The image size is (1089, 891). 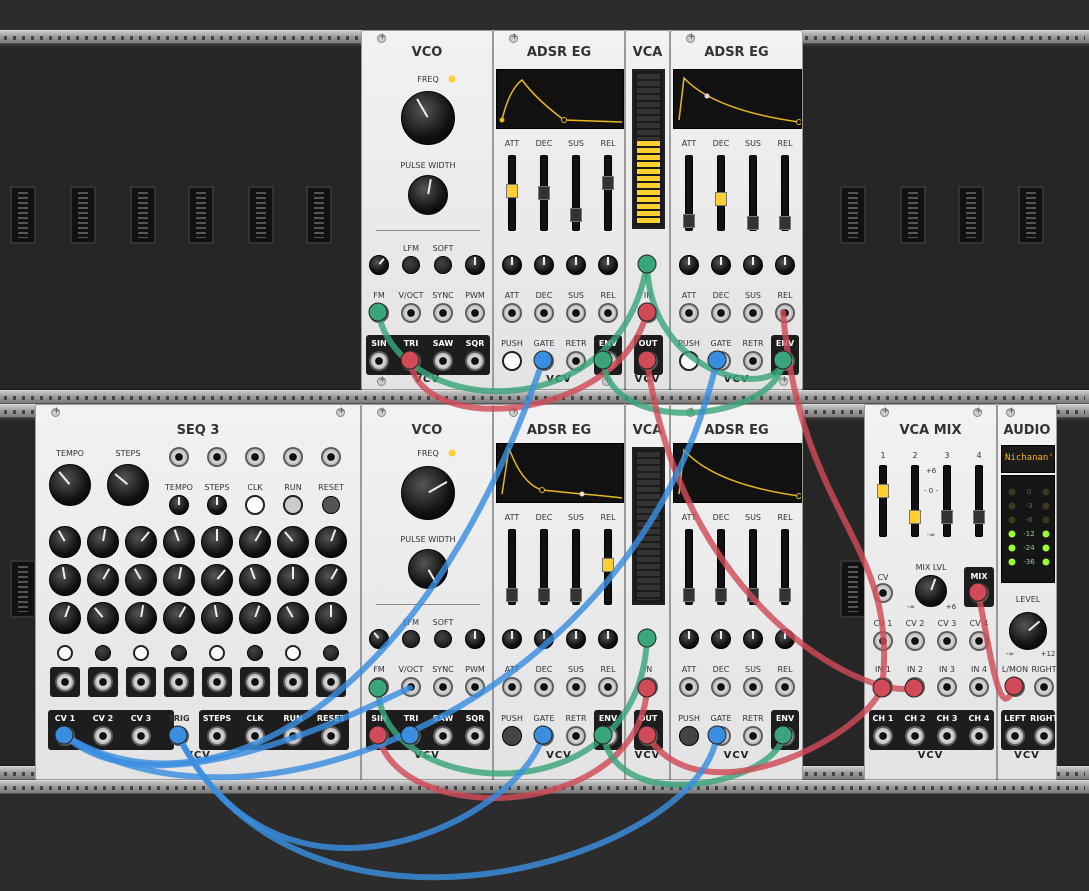 What do you see at coordinates (475, 736) in the screenshot?
I see `sqr-jack` at bounding box center [475, 736].